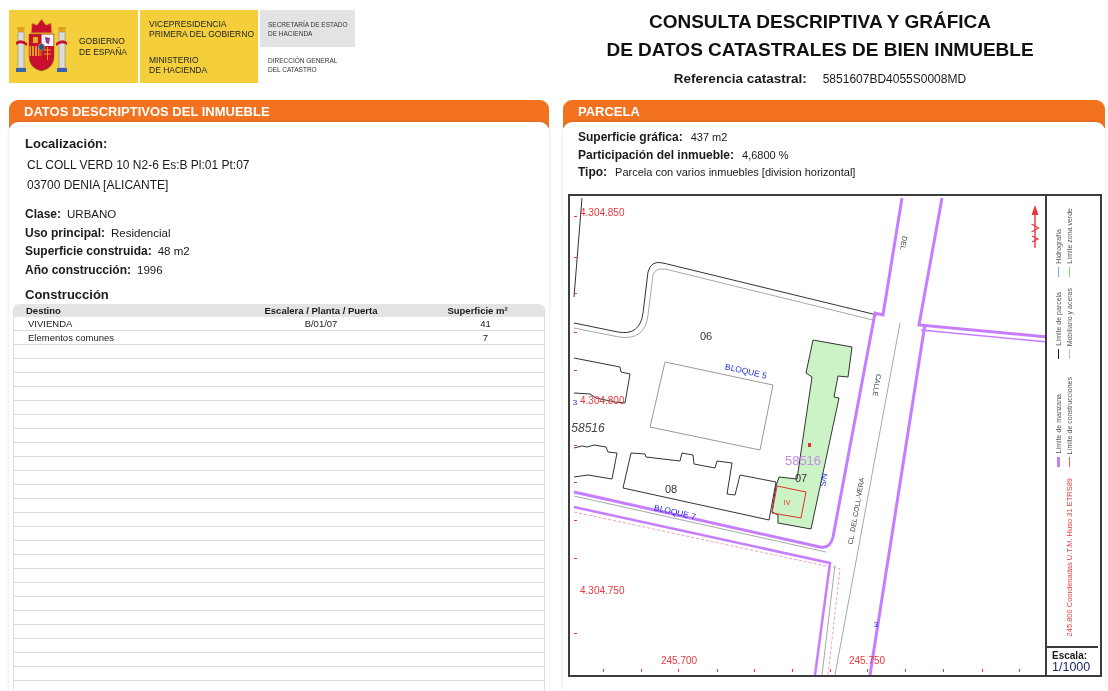 Image resolution: width=1108 pixels, height=691 pixels. Describe the element at coordinates (92, 214) in the screenshot. I see `field-value: URBANO` at that location.